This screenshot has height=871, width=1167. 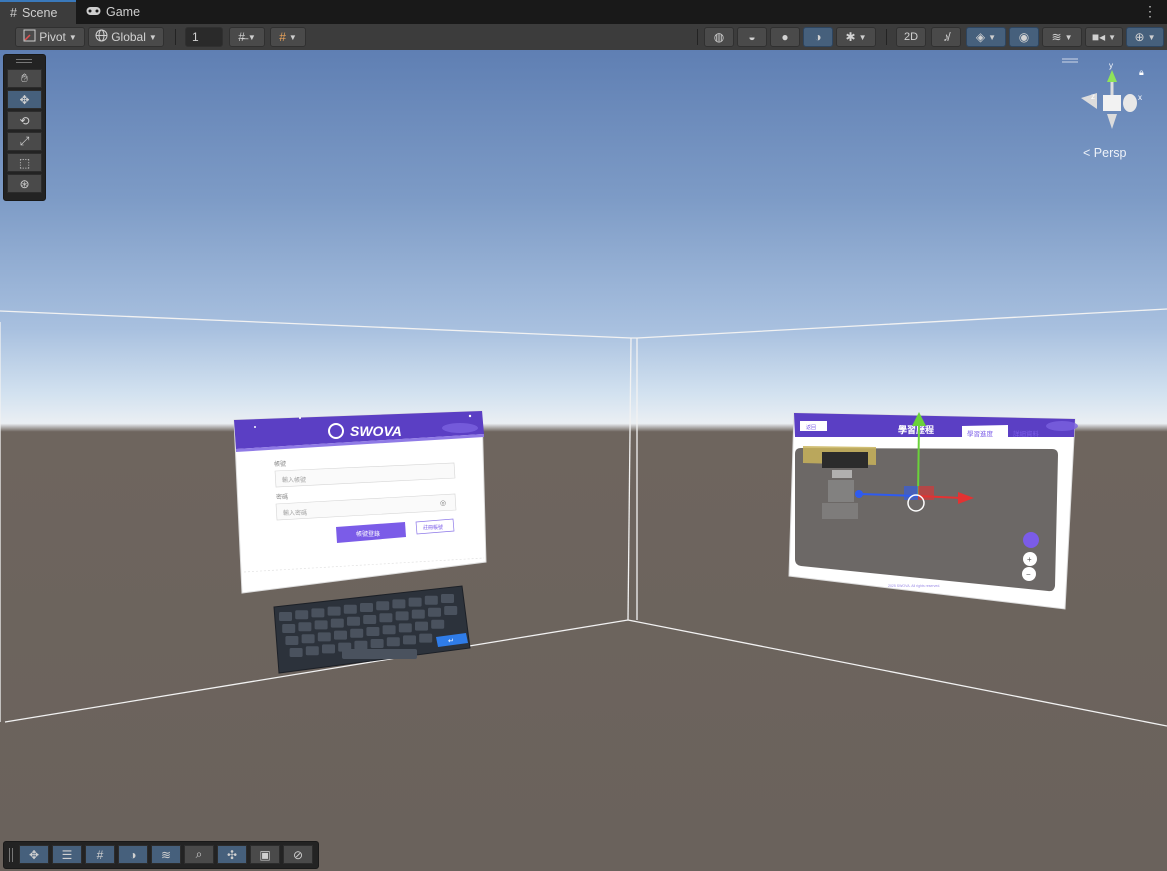 I want to click on grid-visibility-toggle: # ▼, so click(x=288, y=37).